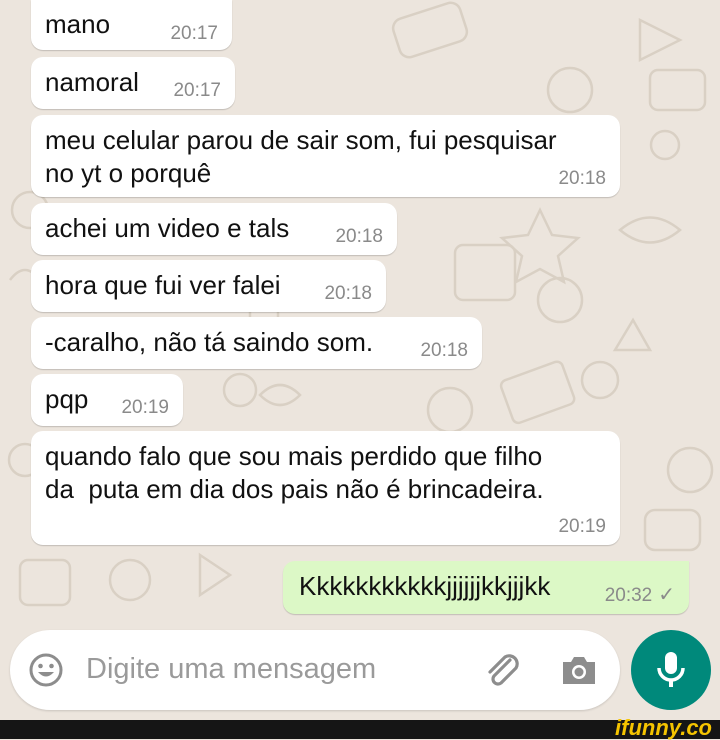 Image resolution: width=720 pixels, height=740 pixels. I want to click on message-bubble: pqp 20:19, so click(107, 400).